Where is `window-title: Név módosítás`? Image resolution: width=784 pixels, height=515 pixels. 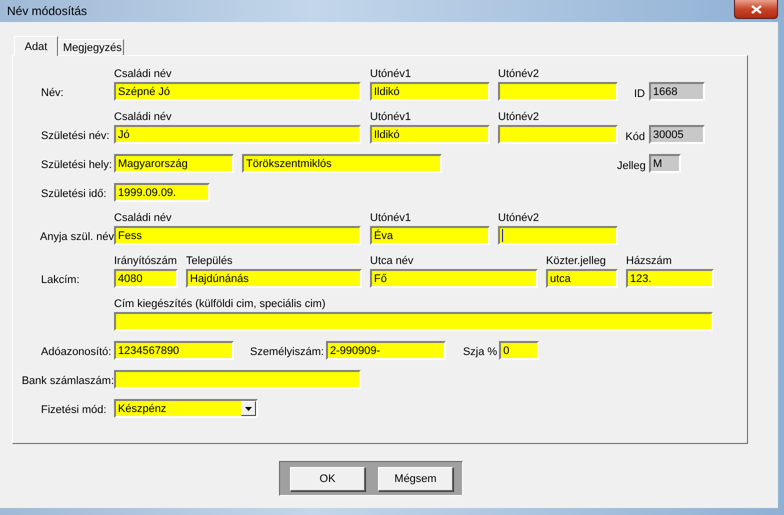
window-title: Név módosítás is located at coordinates (47, 11).